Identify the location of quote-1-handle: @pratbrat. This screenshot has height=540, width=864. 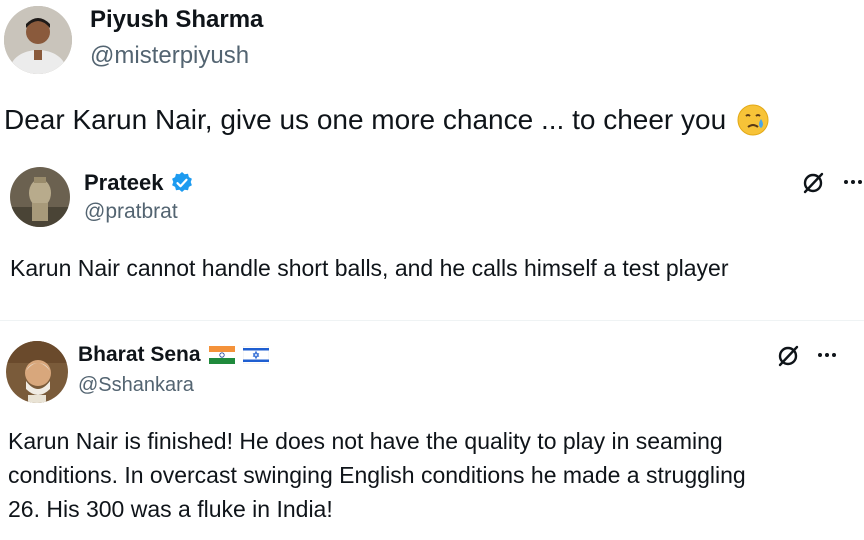
(131, 212).